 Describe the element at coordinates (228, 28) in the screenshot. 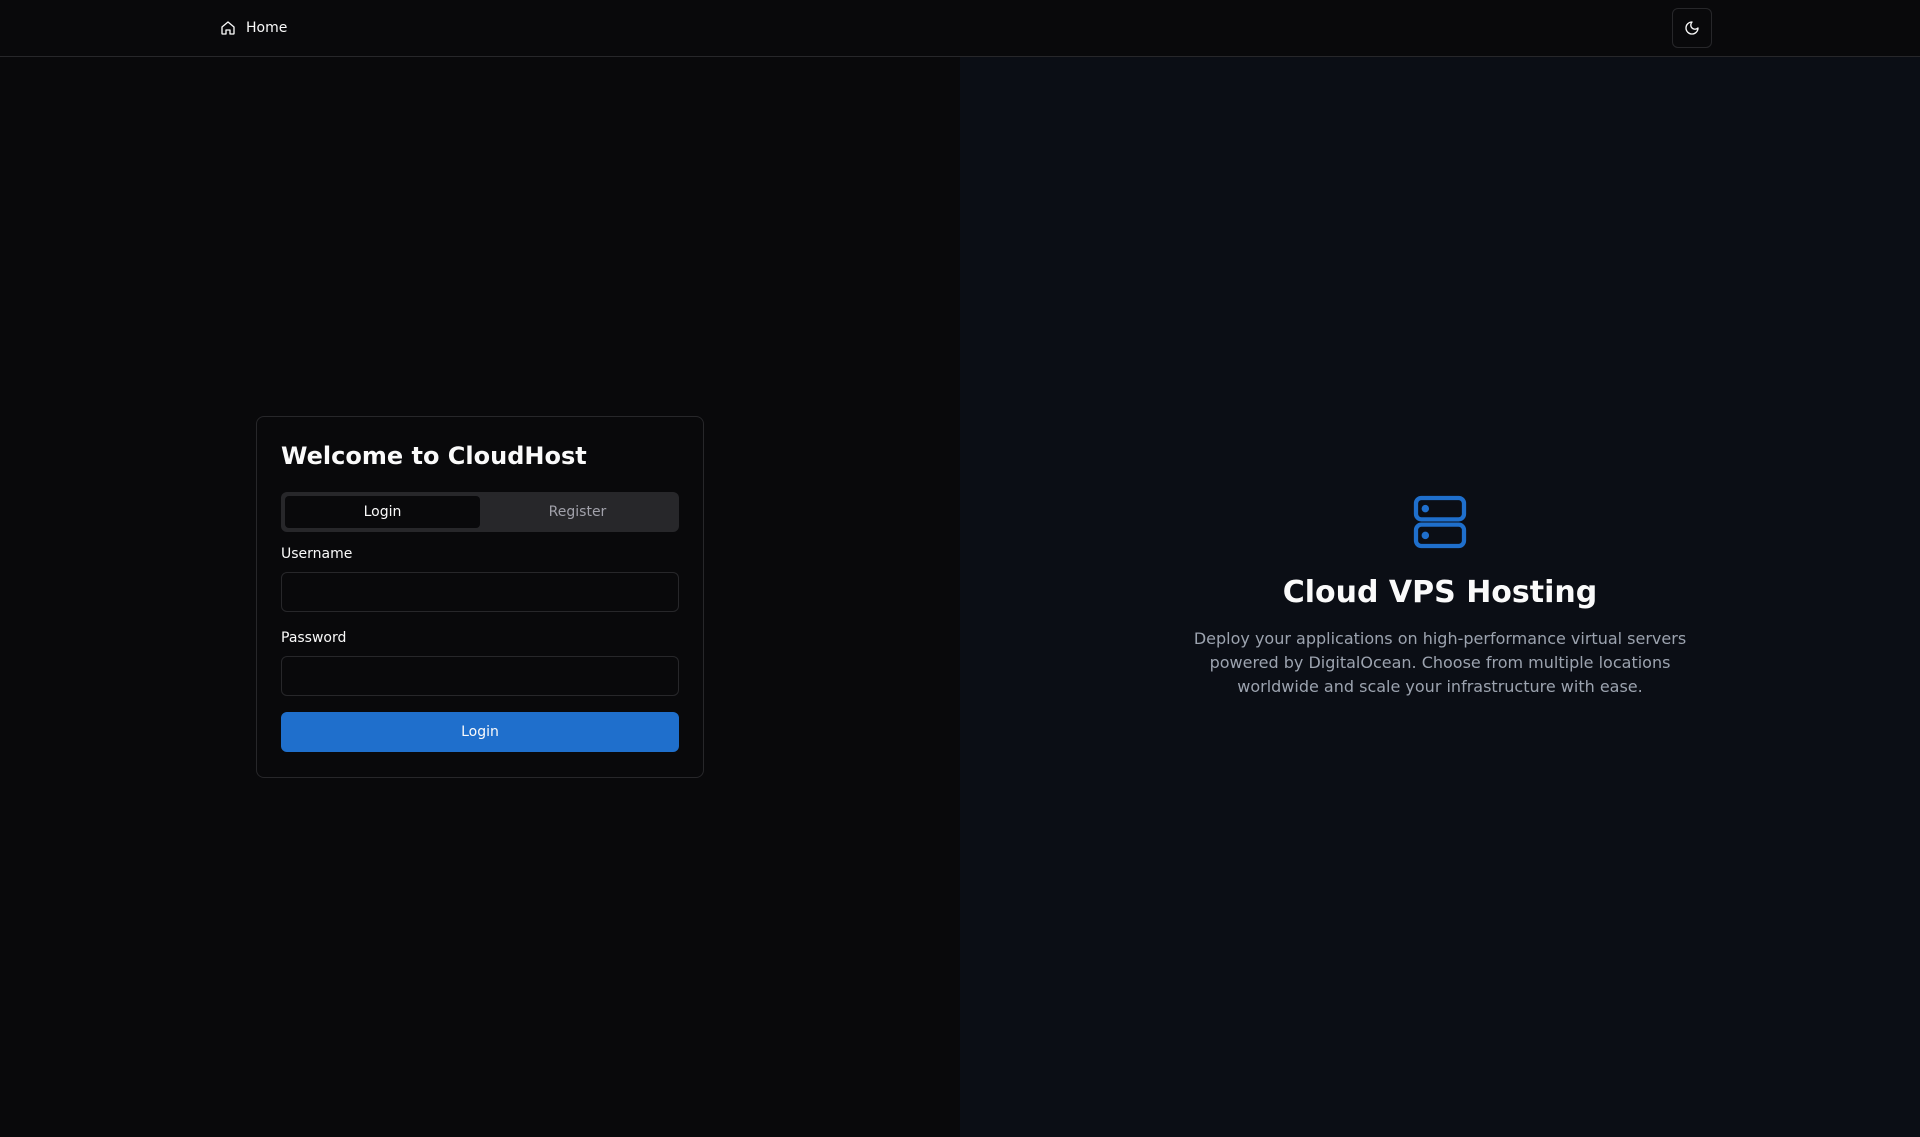

I see `home-icon` at that location.